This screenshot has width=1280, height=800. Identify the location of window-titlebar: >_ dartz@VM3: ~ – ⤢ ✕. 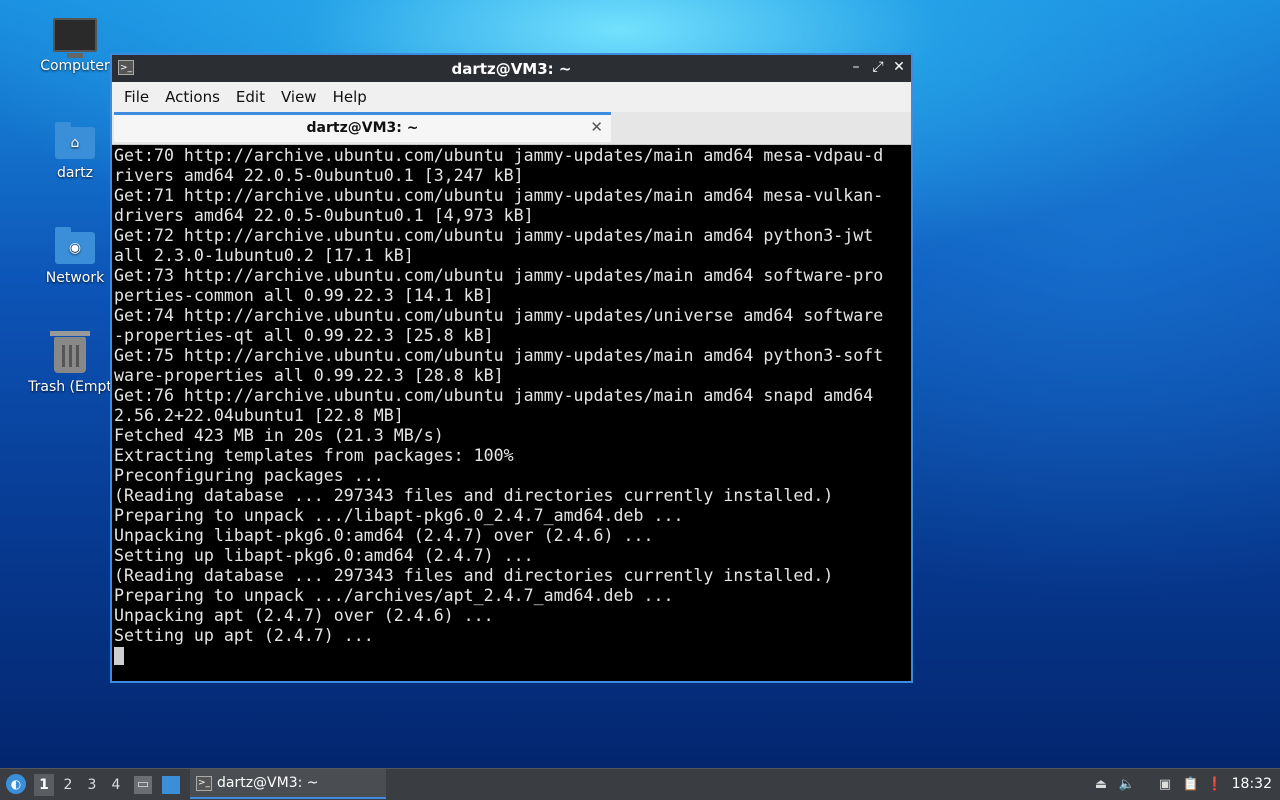
(511, 68).